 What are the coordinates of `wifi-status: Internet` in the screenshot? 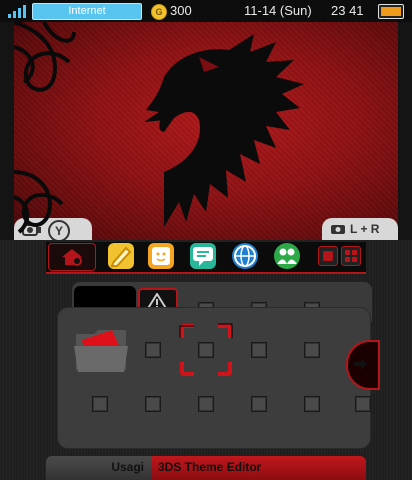 It's located at (87, 11).